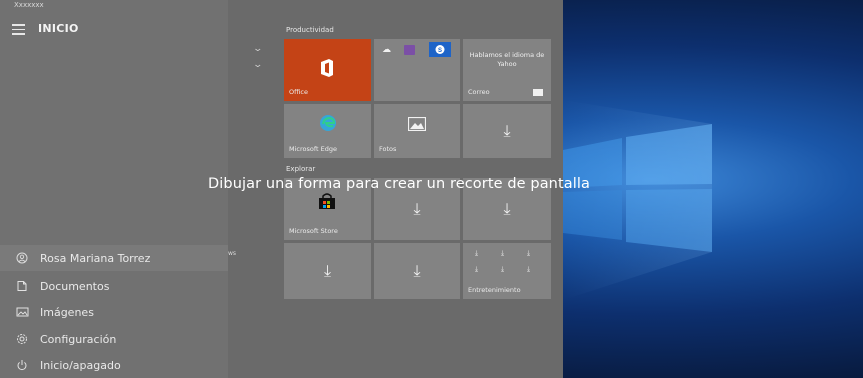  What do you see at coordinates (479, 92) in the screenshot?
I see `tile-label: Correo` at bounding box center [479, 92].